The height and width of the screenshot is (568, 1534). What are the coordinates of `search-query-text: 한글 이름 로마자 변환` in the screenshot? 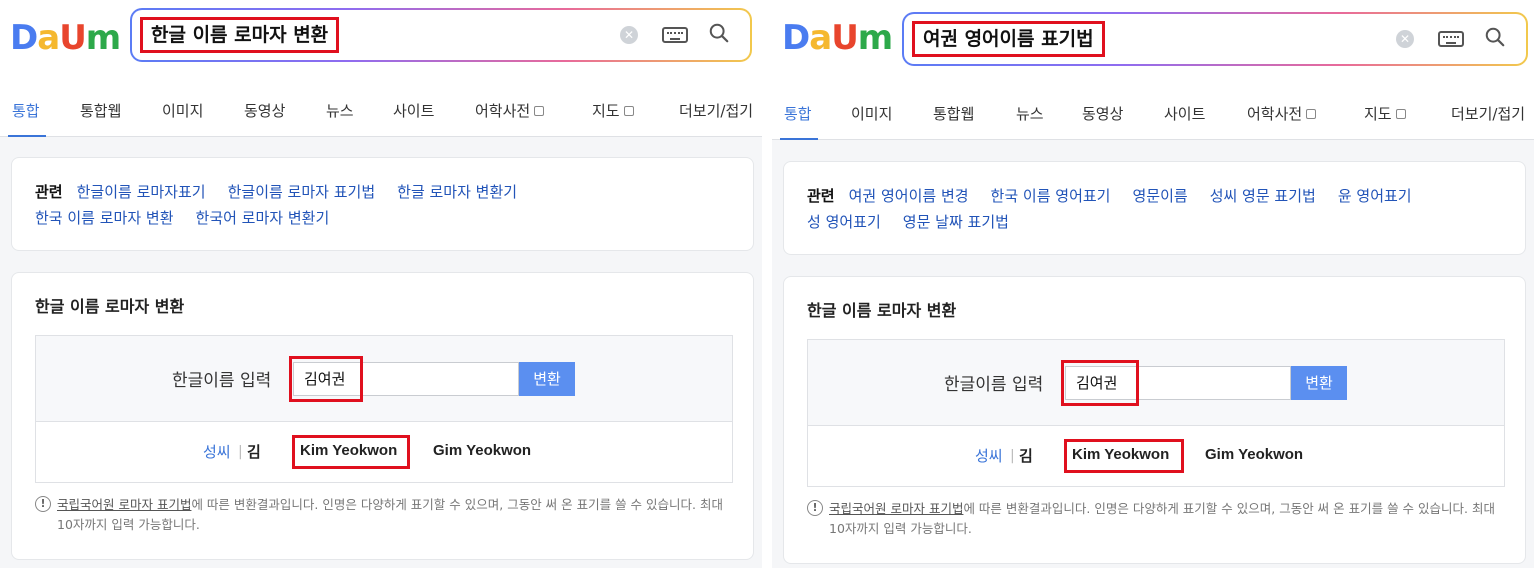 It's located at (240, 35).